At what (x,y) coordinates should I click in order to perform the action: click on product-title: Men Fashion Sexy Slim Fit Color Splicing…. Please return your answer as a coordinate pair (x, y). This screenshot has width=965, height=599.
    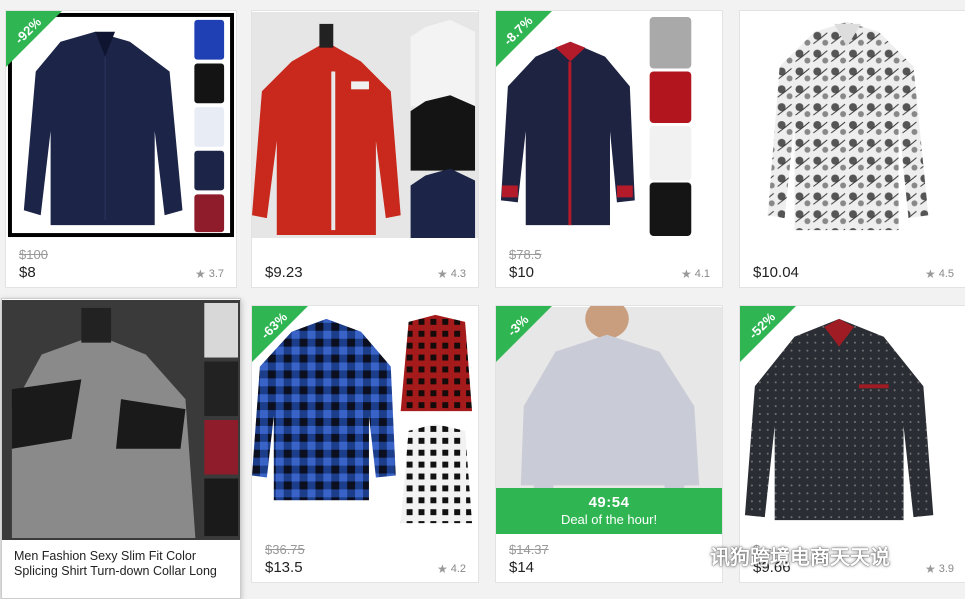
    Looking at the image, I should click on (126, 564).